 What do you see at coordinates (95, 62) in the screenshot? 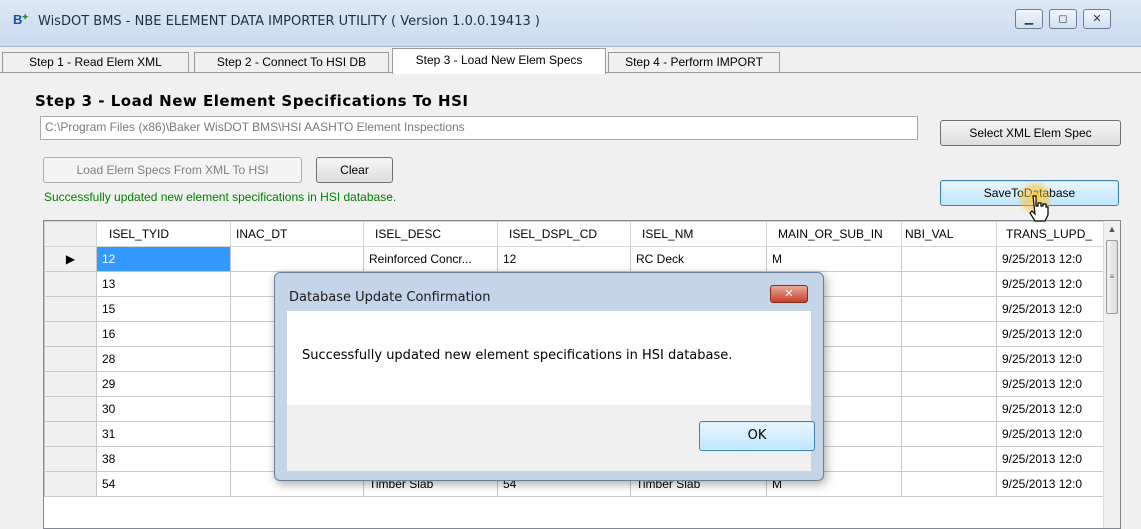
I see `tab-step-1: Step 1 - Read Elem XML` at bounding box center [95, 62].